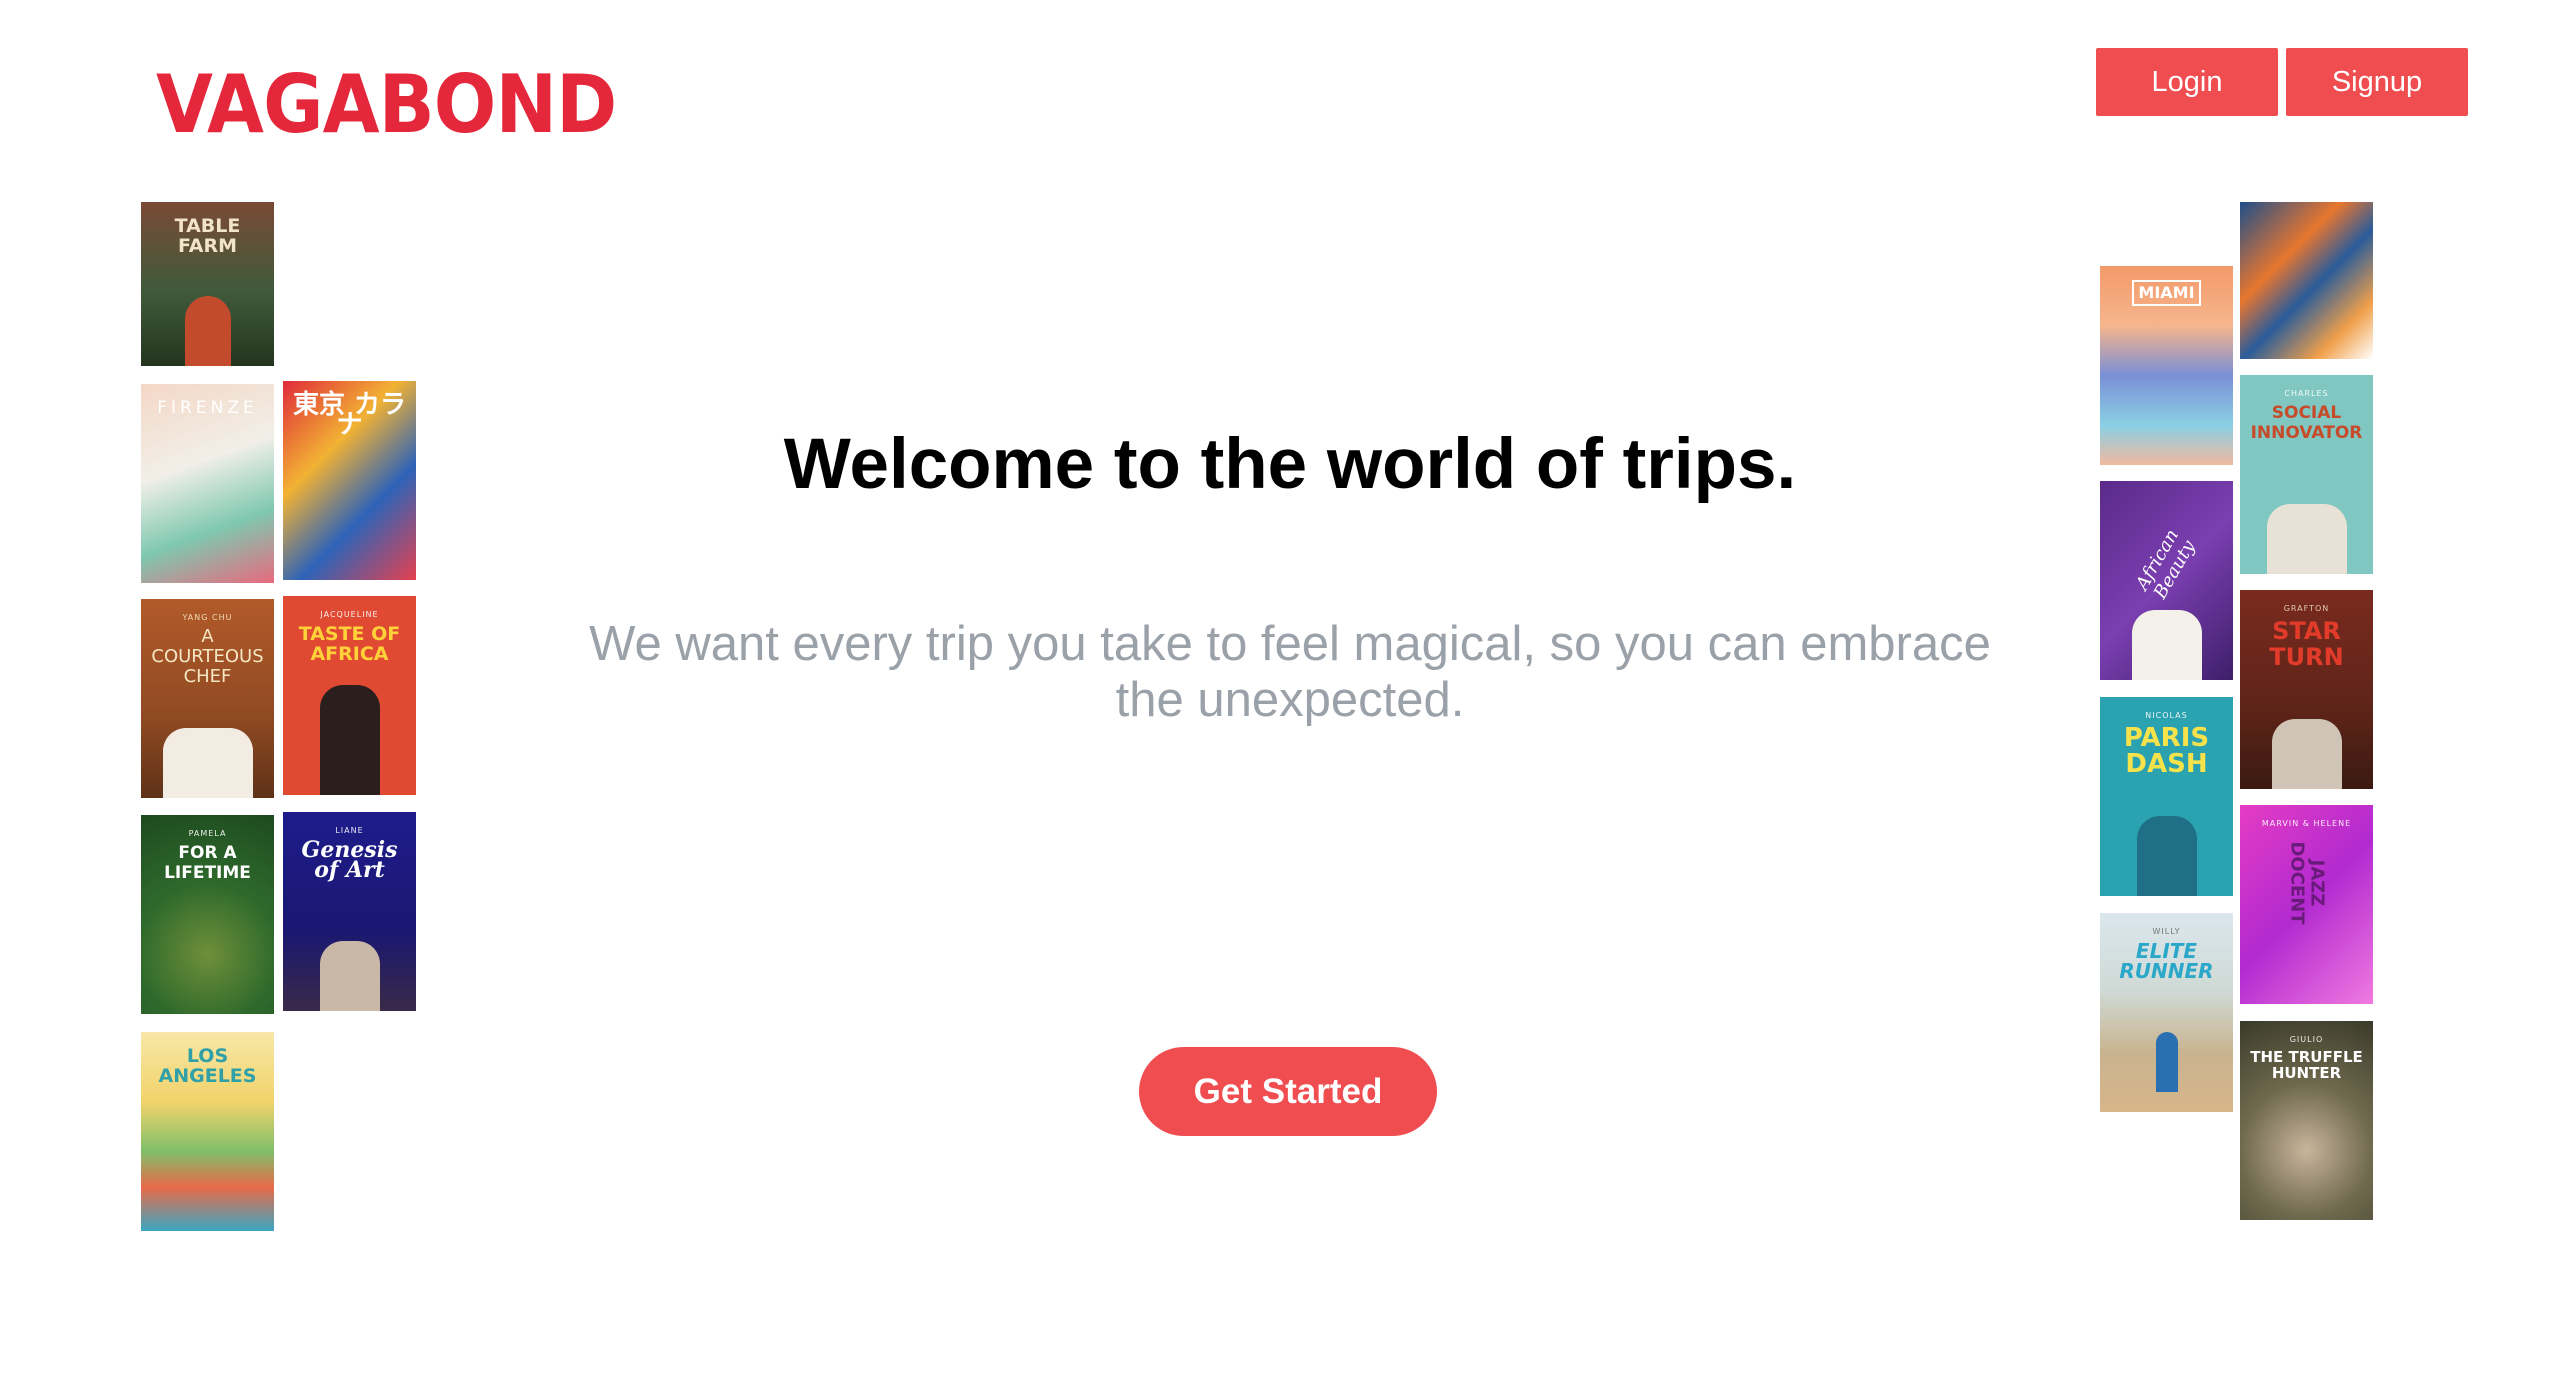 The image size is (2554, 1400). I want to click on hero-headline: Welcome to the world of trips., so click(1290, 464).